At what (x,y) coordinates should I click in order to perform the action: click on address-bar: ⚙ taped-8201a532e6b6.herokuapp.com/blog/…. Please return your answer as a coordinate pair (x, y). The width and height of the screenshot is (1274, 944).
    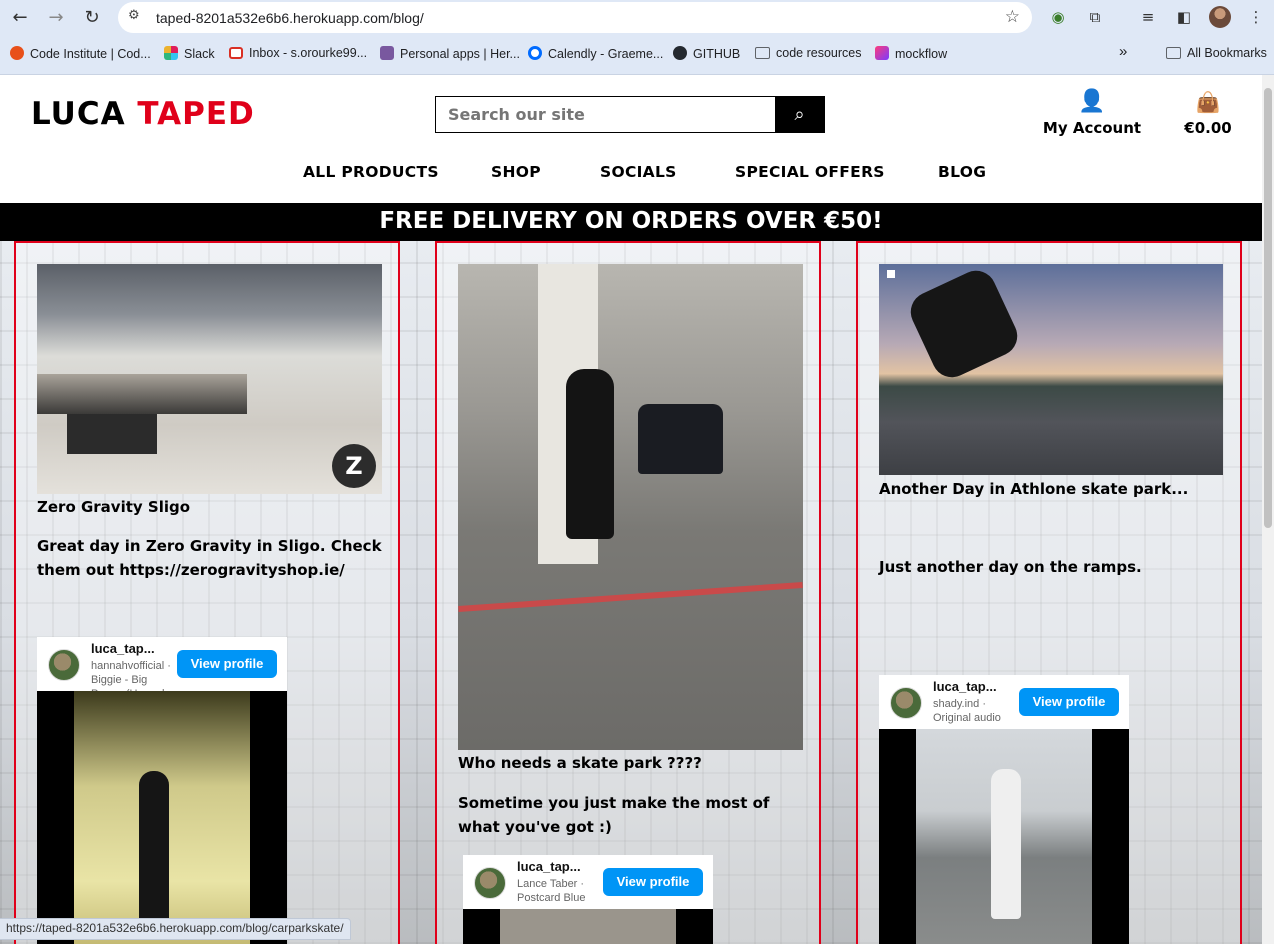
    Looking at the image, I should click on (575, 17).